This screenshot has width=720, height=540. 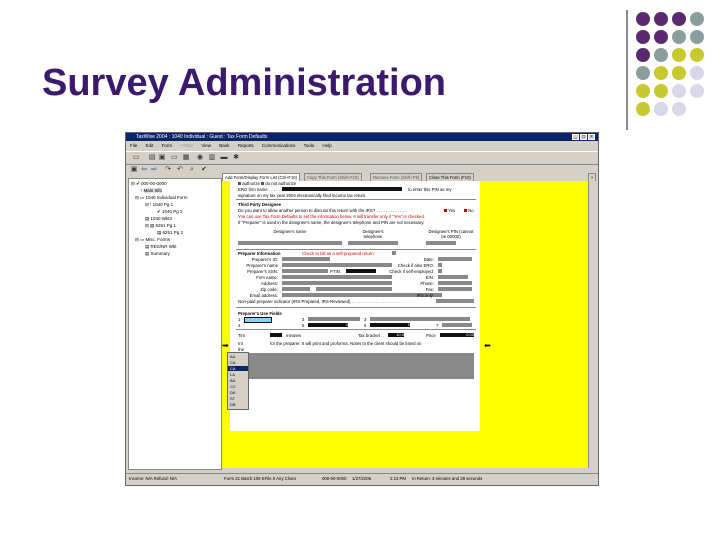 What do you see at coordinates (150, 145) in the screenshot?
I see `menu-edit: Edit` at bounding box center [150, 145].